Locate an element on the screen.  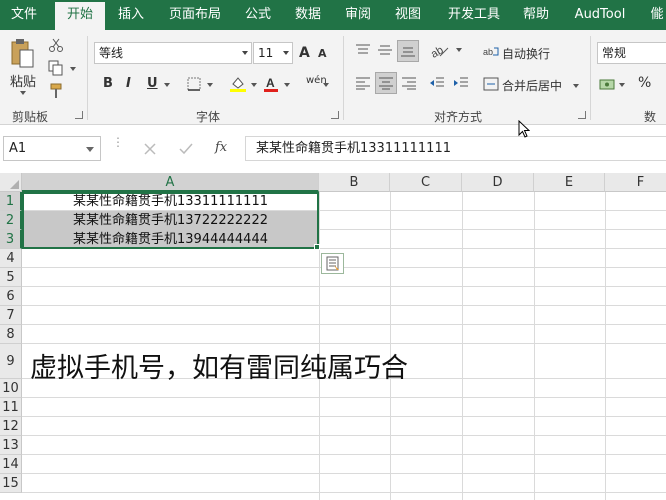
font-size-select: 11 is located at coordinates (273, 53).